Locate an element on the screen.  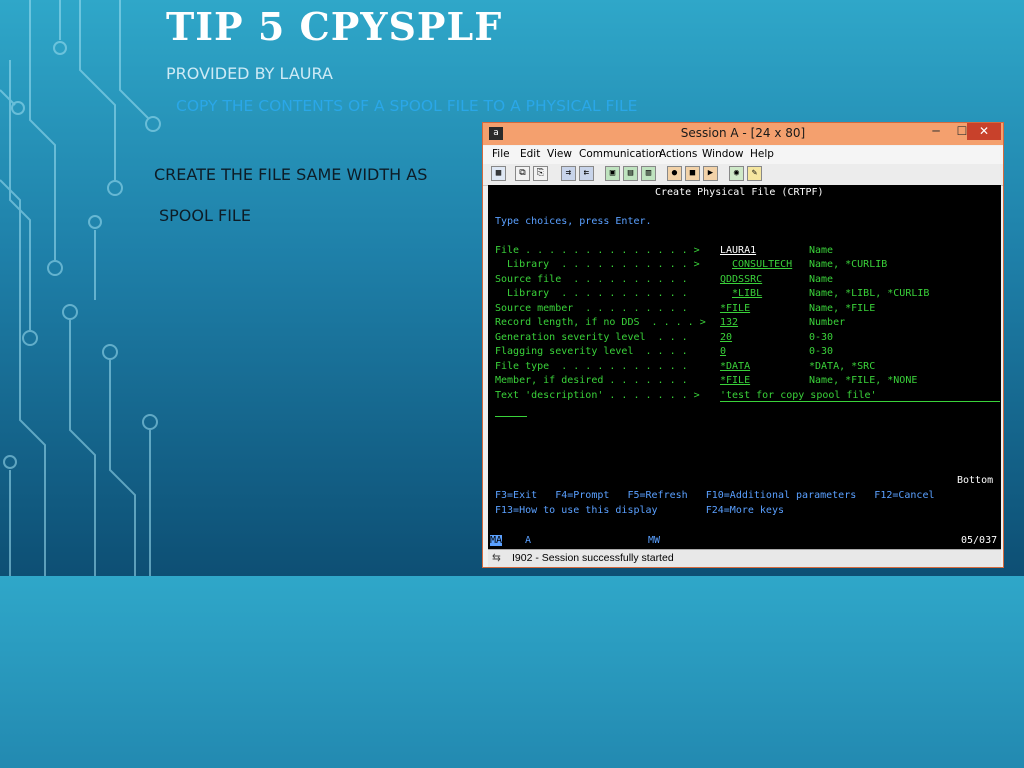
minimize-button: ─ is located at coordinates (936, 131).